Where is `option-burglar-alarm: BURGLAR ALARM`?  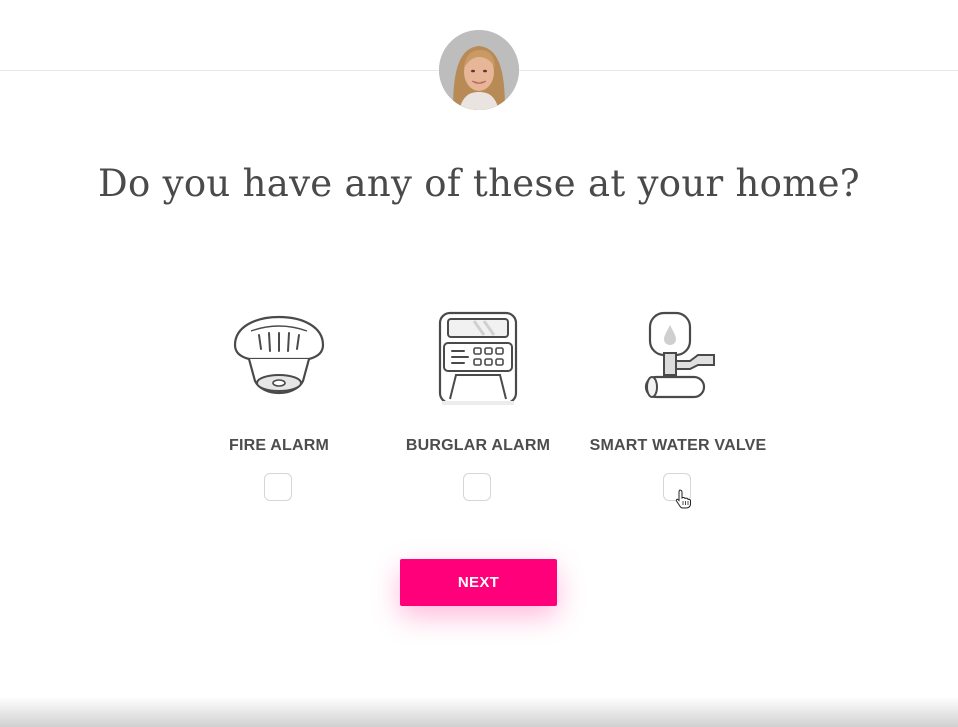 option-burglar-alarm: BURGLAR ALARM is located at coordinates (478, 410).